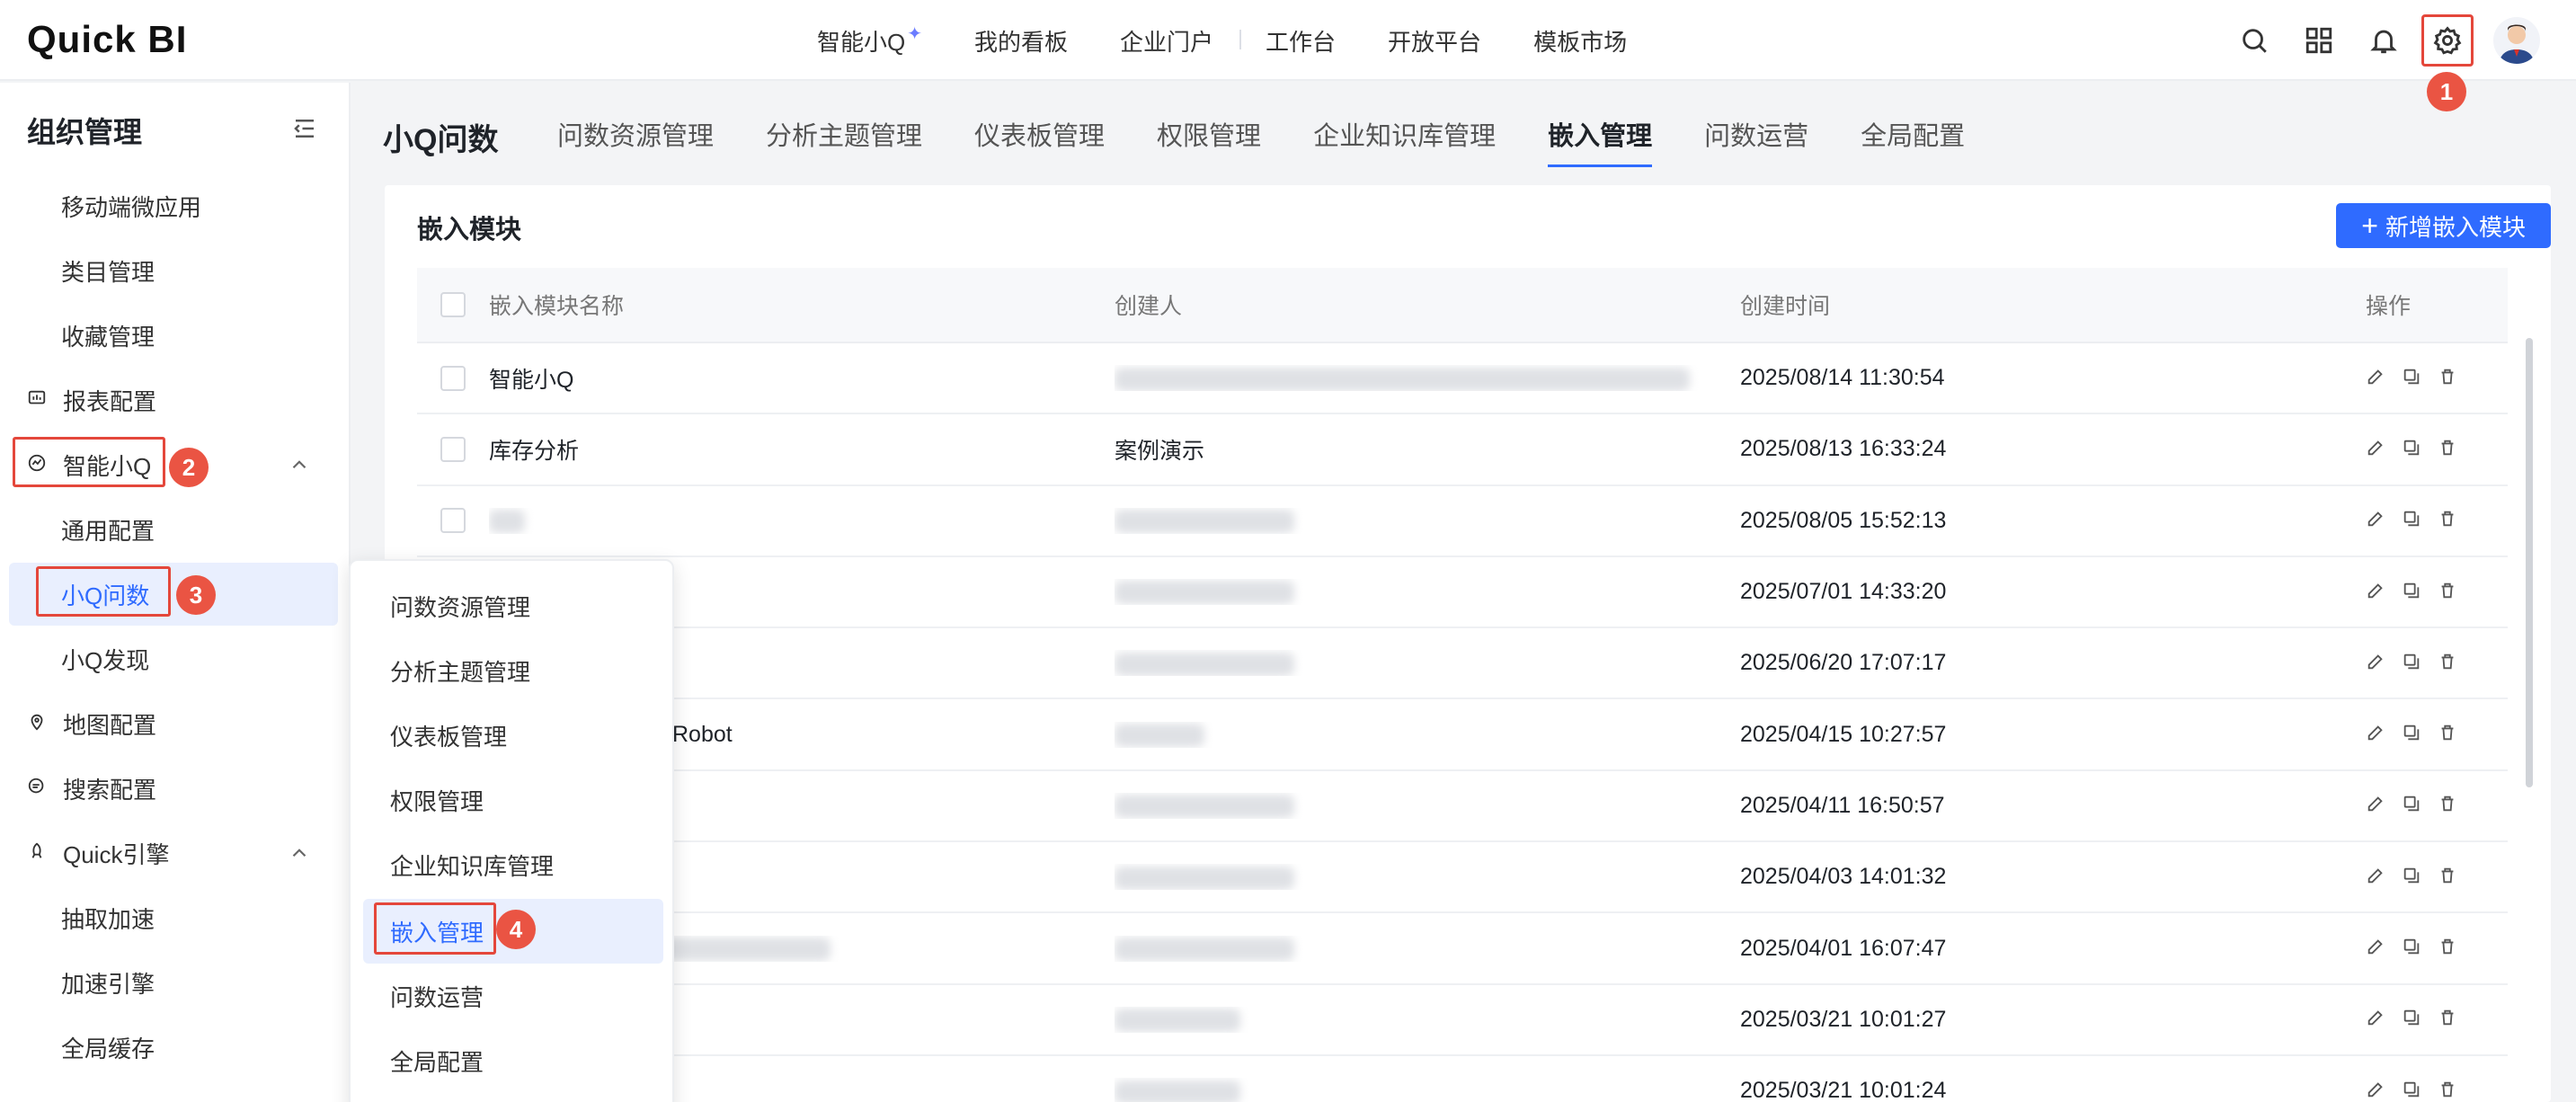  Describe the element at coordinates (453, 304) in the screenshot. I see `select-all-checkbox` at that location.